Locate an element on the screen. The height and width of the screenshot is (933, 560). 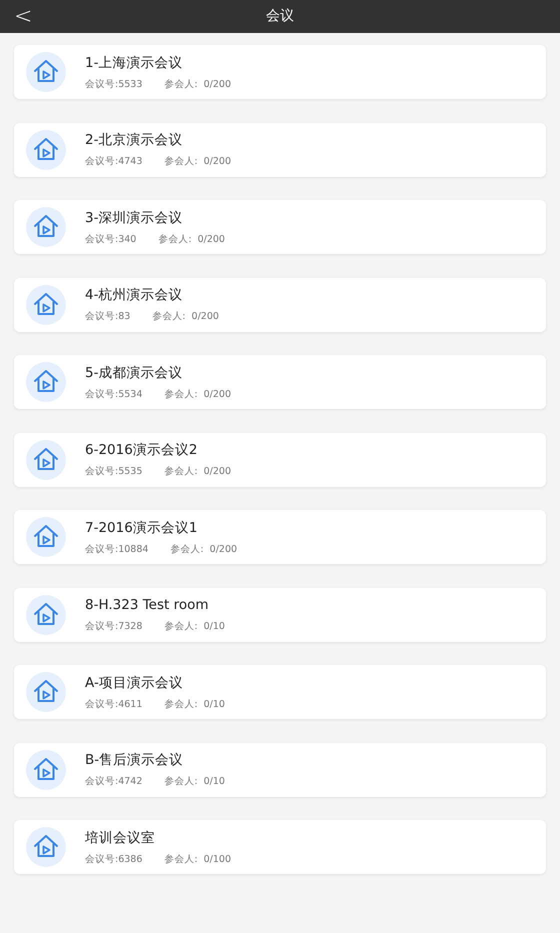
meeting-number: 会议号:340 is located at coordinates (110, 240).